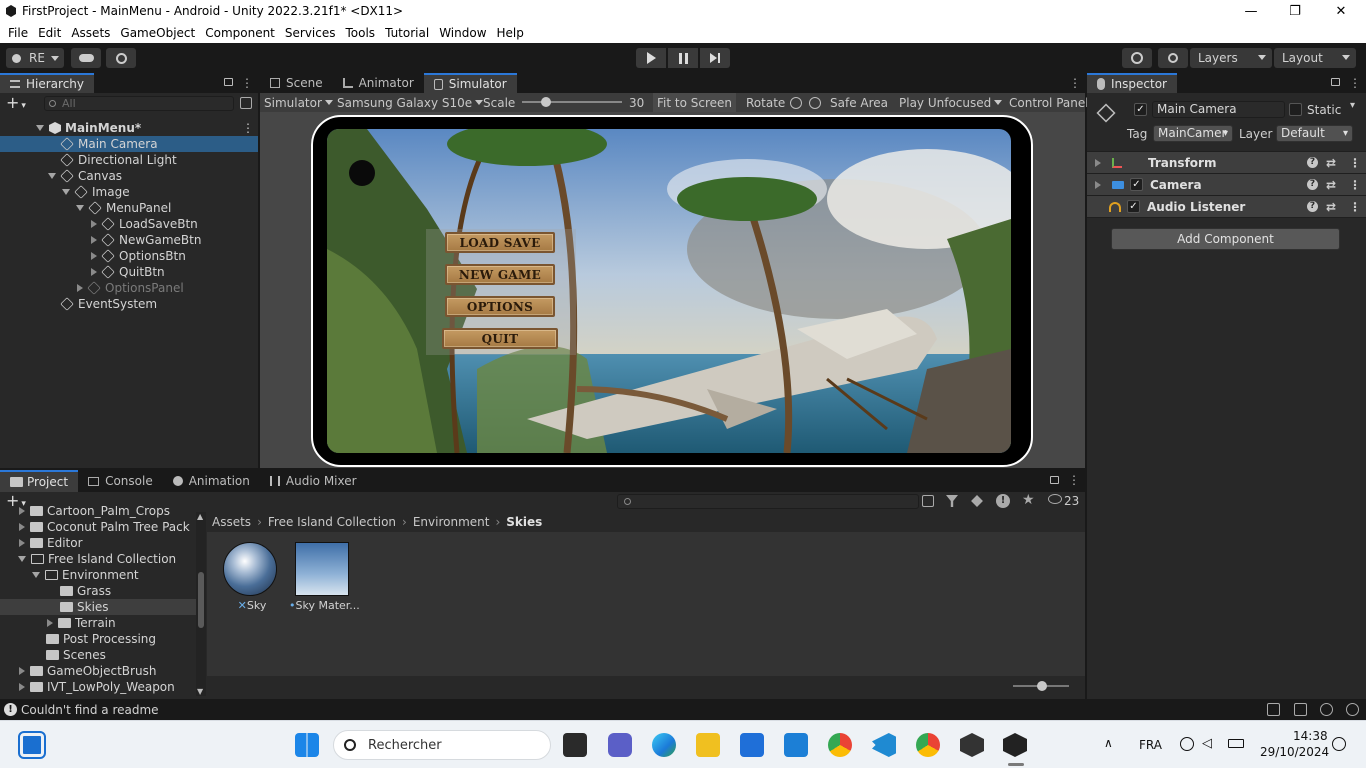  I want to click on view-mode-dropdown: Simulator, so click(298, 102).